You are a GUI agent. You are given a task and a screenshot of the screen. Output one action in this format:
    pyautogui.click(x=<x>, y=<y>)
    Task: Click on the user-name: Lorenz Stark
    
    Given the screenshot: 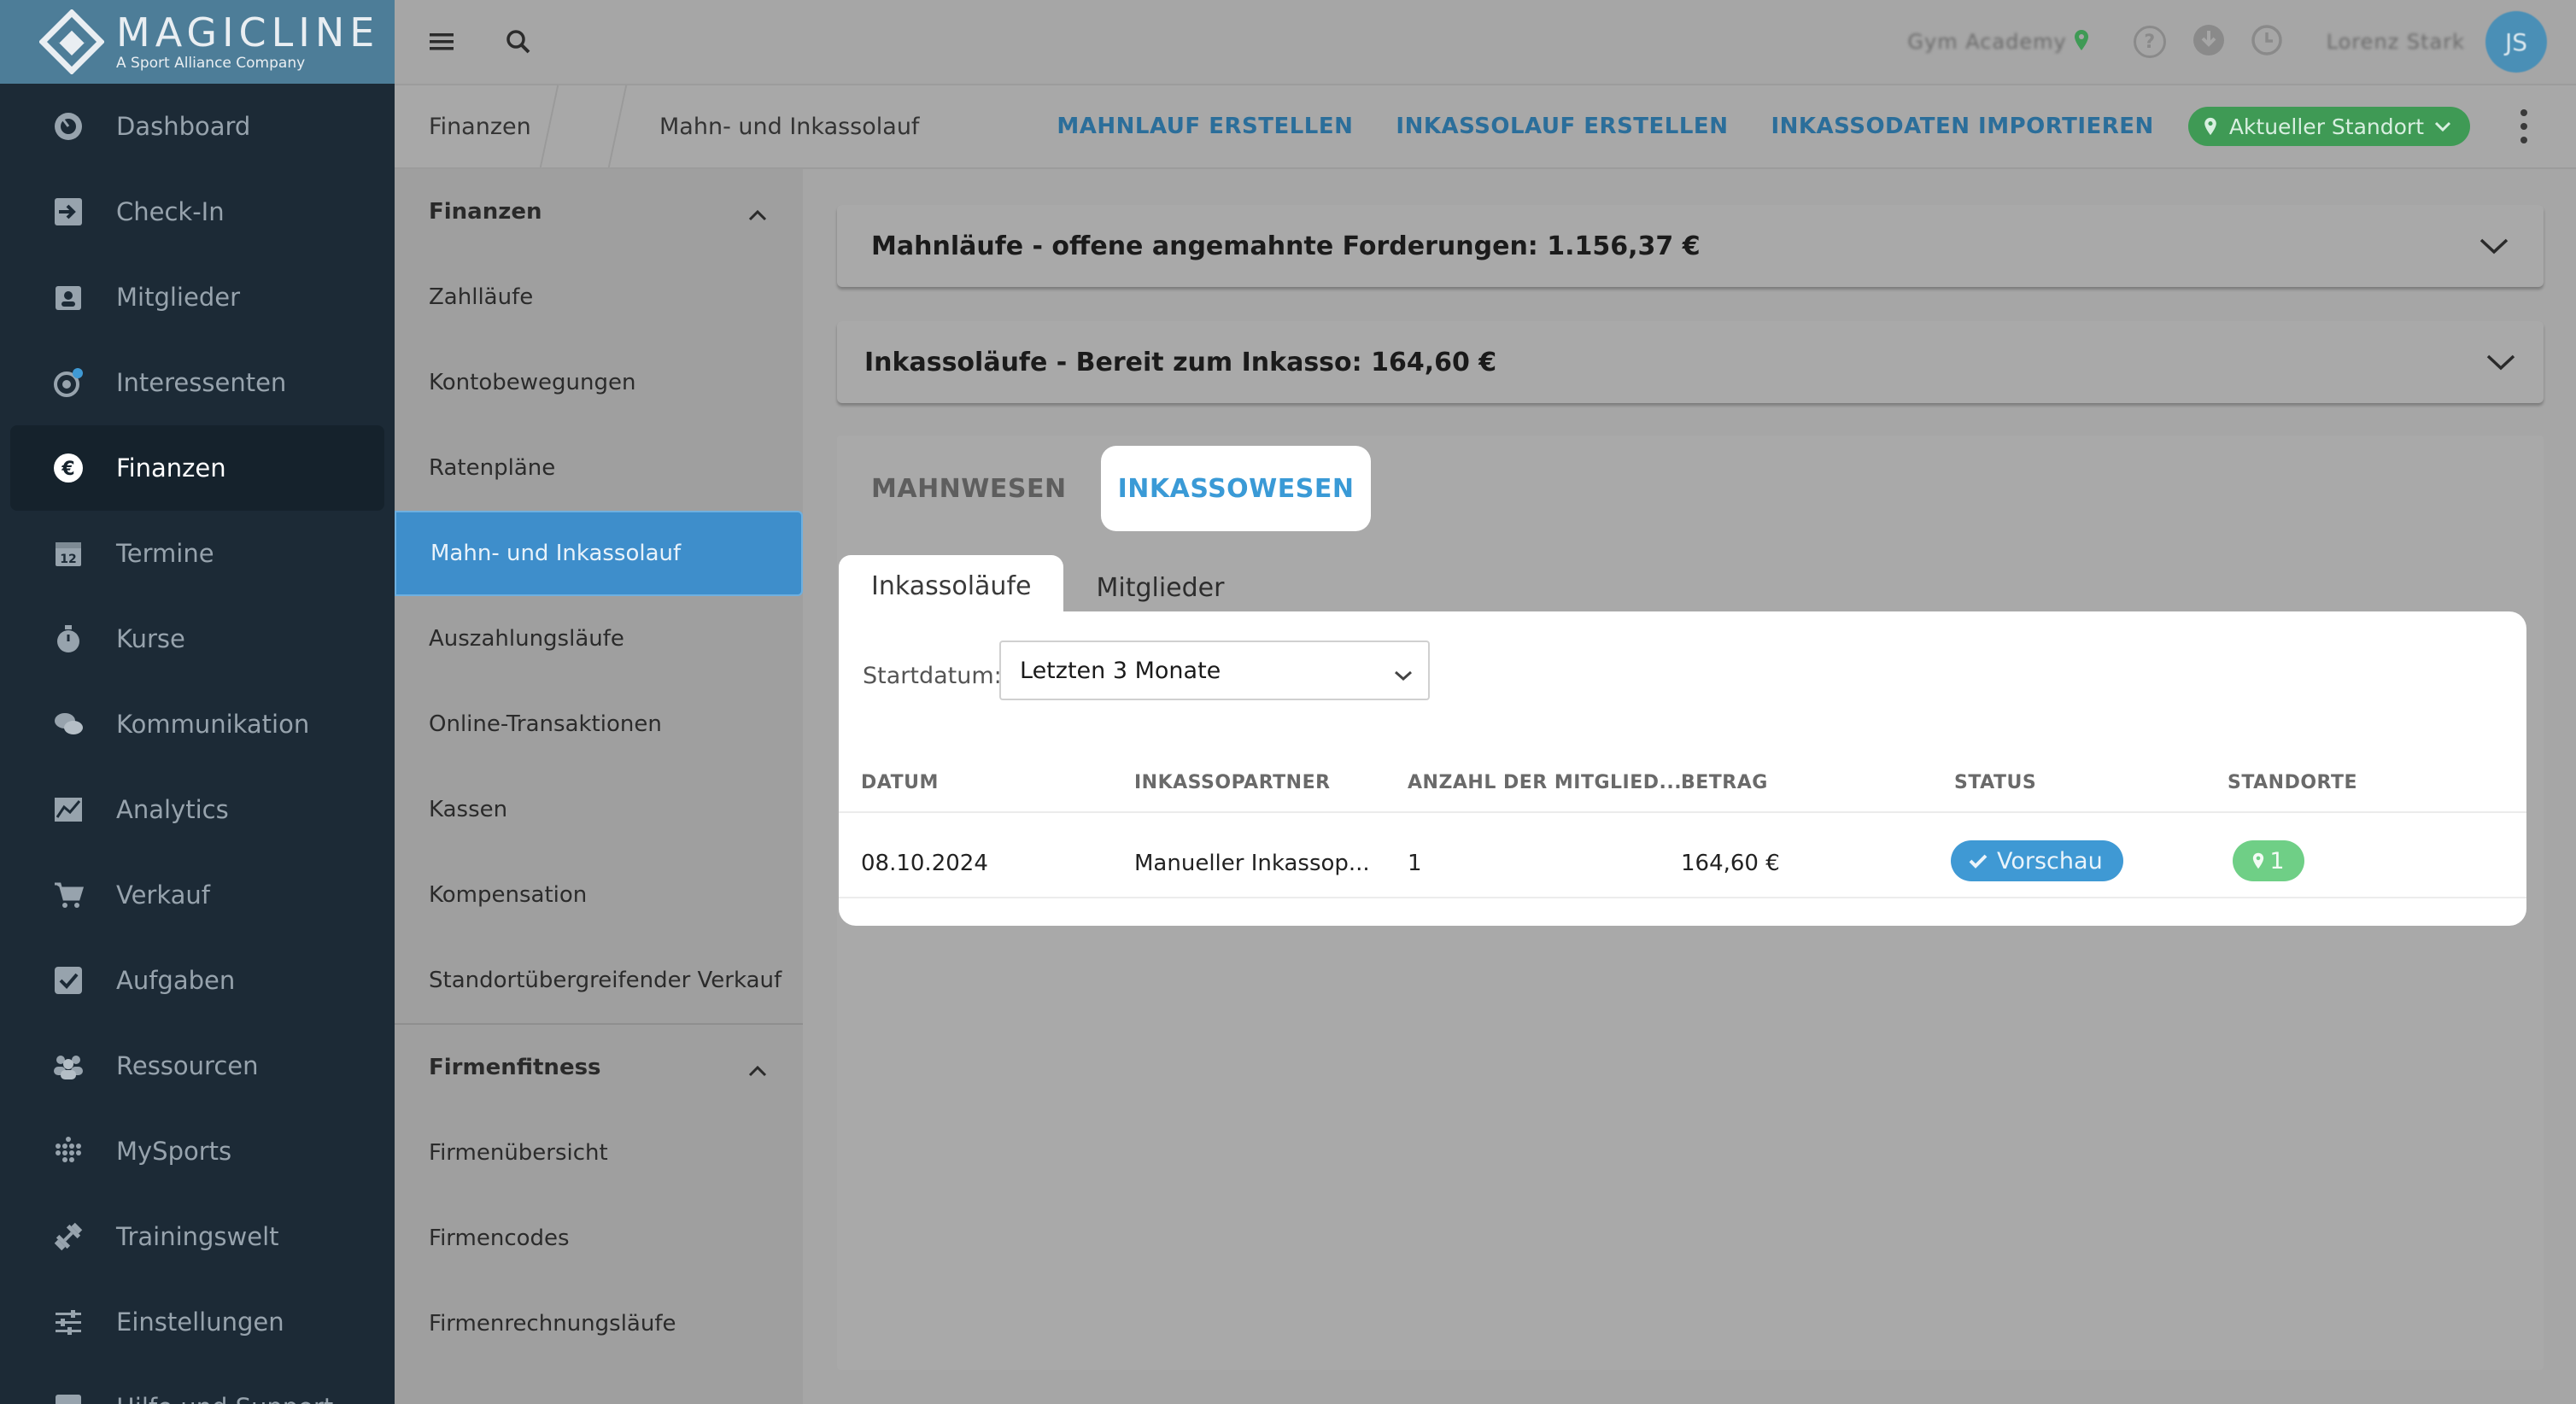 What is the action you would take?
    pyautogui.click(x=2396, y=42)
    